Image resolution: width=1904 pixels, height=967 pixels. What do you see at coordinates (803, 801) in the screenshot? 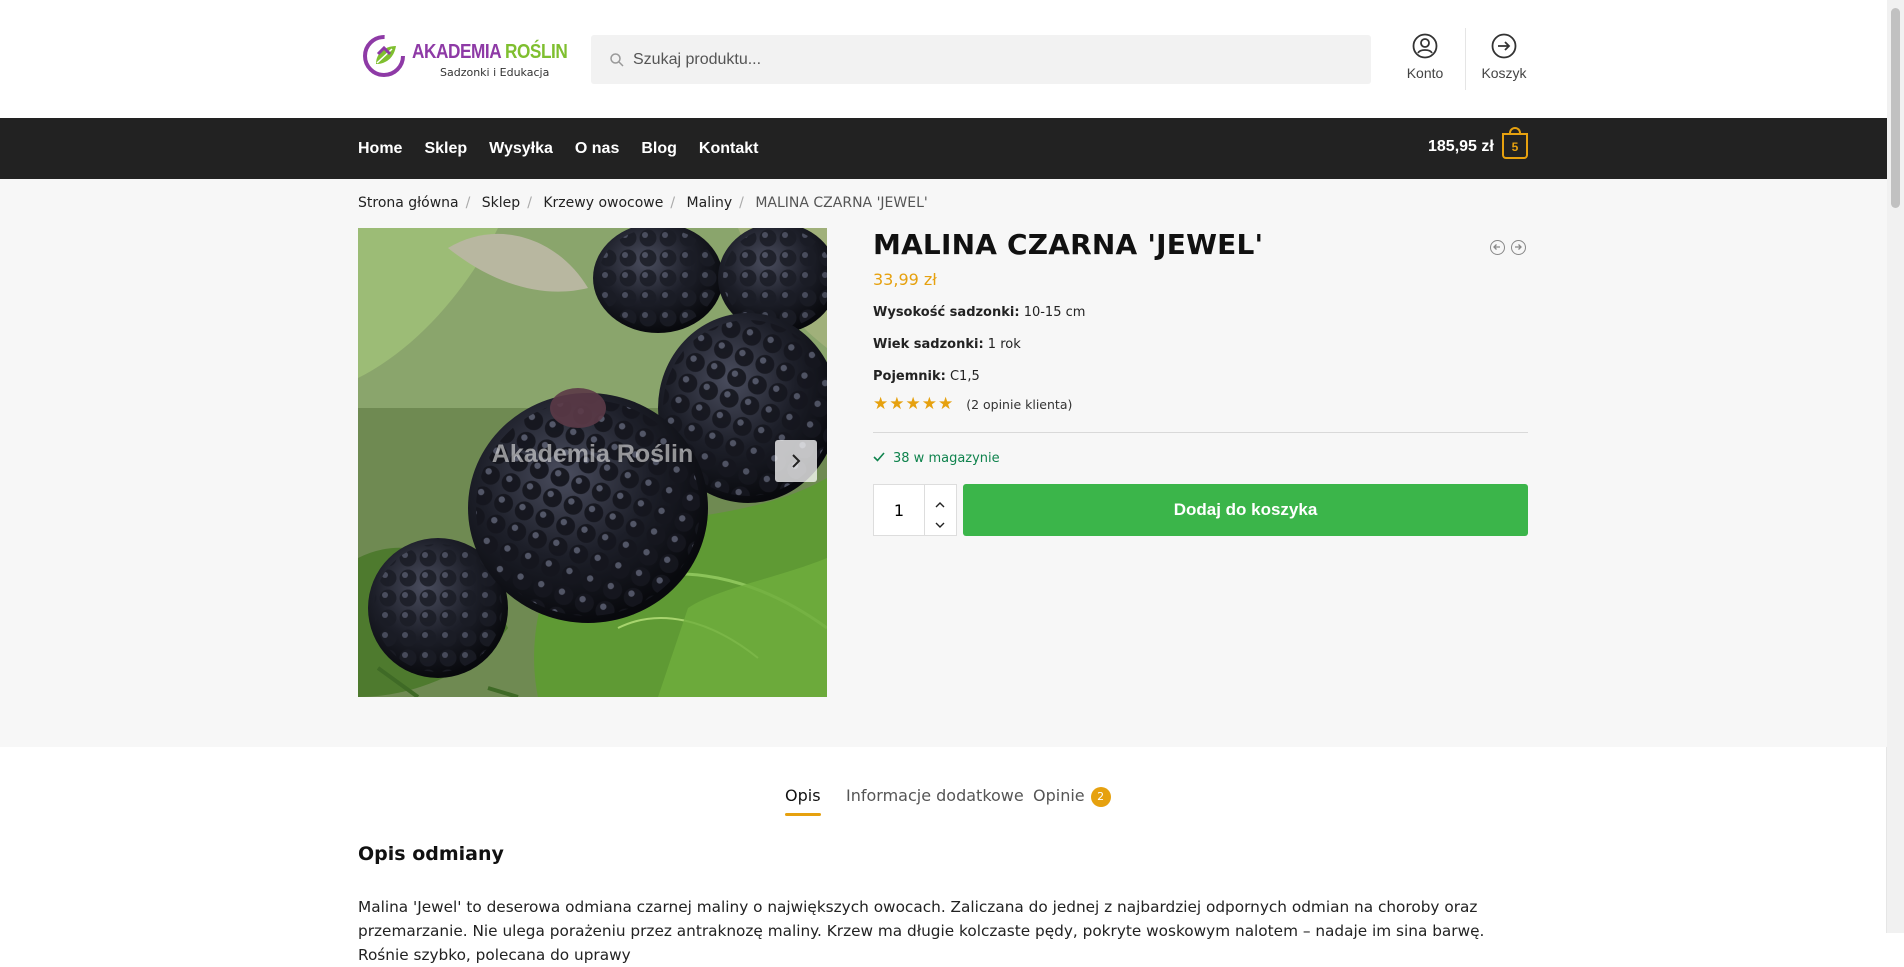
I see `tab-description: Opis` at bounding box center [803, 801].